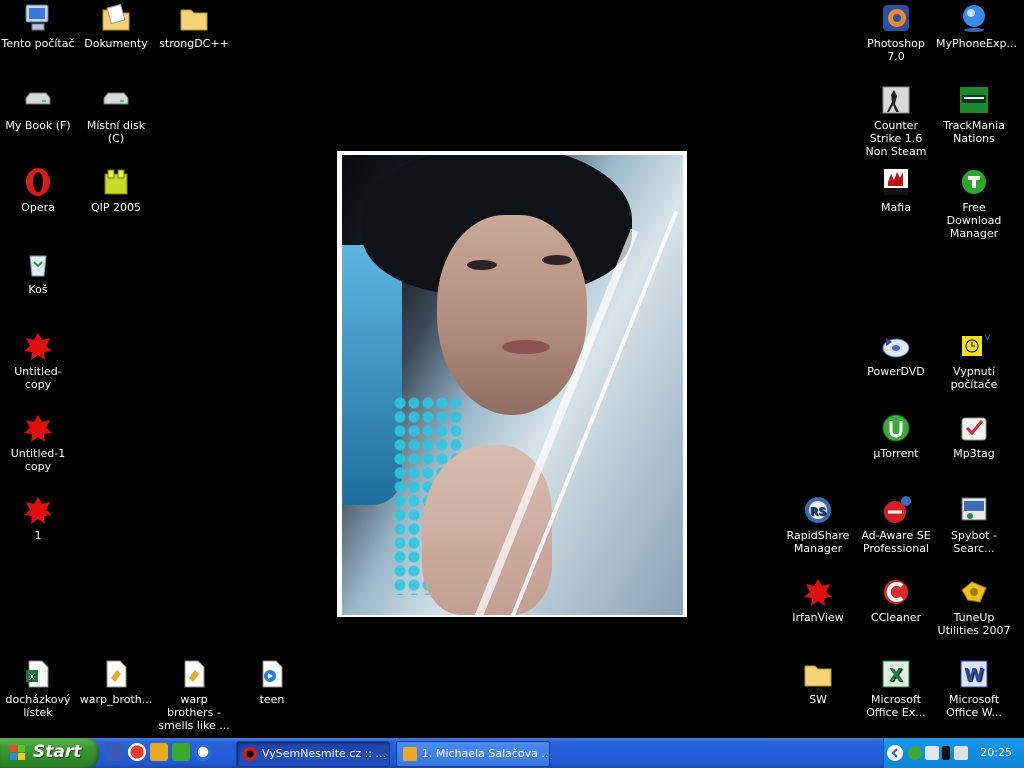 Image resolution: width=1024 pixels, height=768 pixels. Describe the element at coordinates (818, 682) in the screenshot. I see `desktop-icon-sw: SW` at that location.